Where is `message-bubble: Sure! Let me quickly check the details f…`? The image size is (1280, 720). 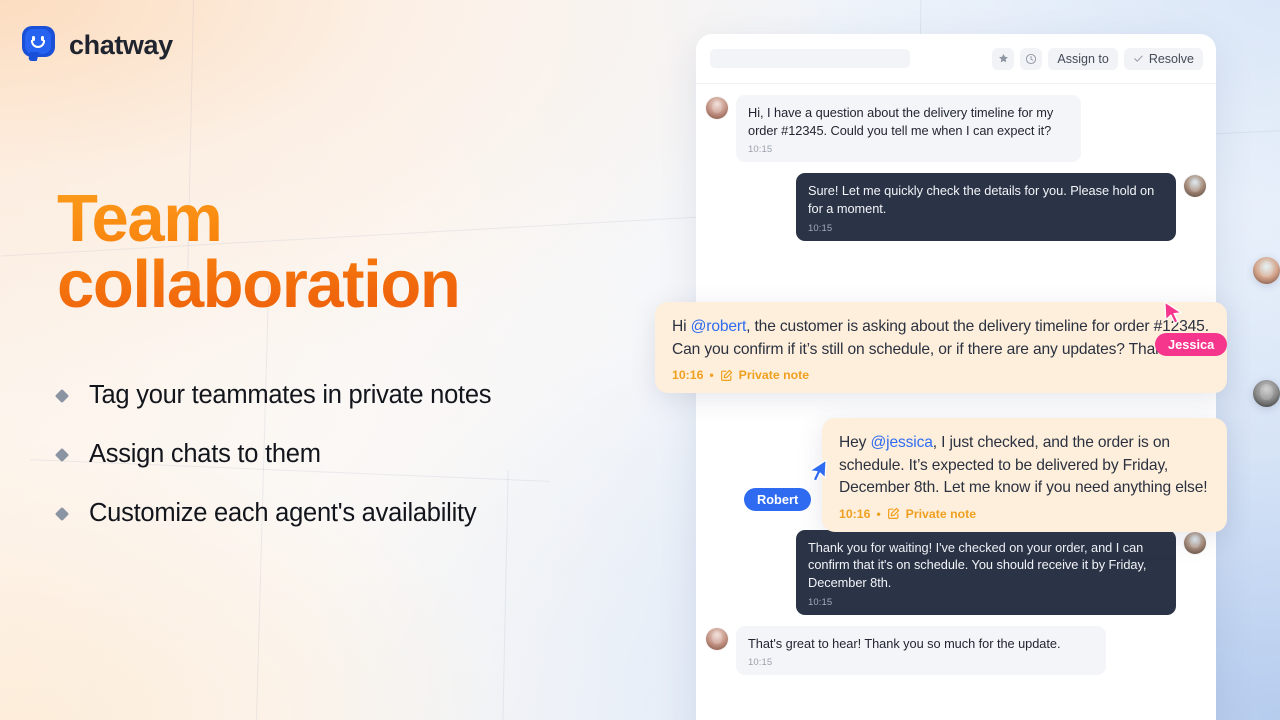
message-bubble: Sure! Let me quickly check the details f… is located at coordinates (986, 207).